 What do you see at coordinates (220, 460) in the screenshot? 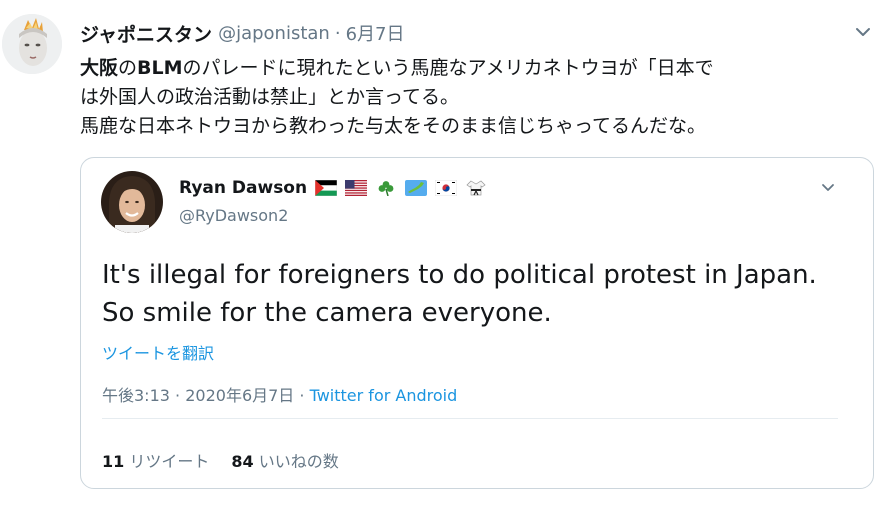
I see `tweet-stats: 11 リツイート 84 いいねの数` at bounding box center [220, 460].